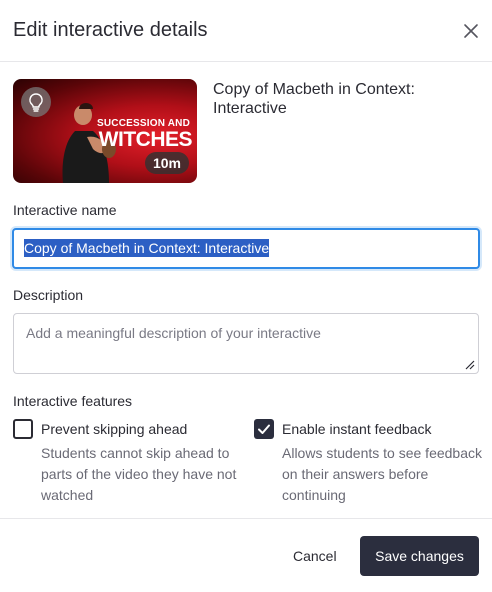  What do you see at coordinates (48, 295) in the screenshot?
I see `description-label: Description` at bounding box center [48, 295].